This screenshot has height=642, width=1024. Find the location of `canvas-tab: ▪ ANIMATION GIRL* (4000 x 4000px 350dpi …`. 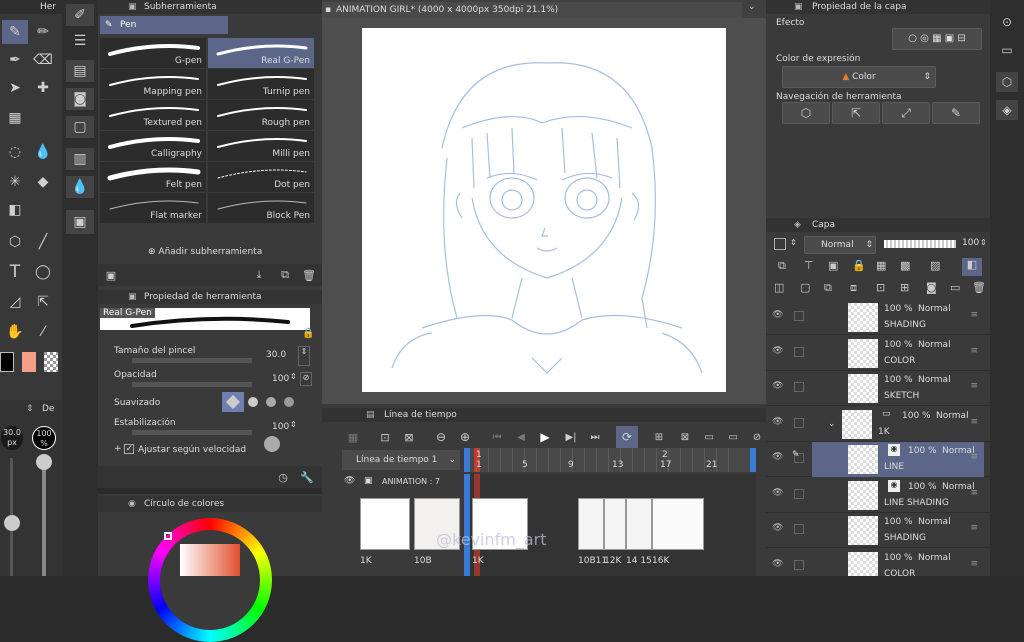

canvas-tab: ▪ ANIMATION GIRL* (4000 x 4000px 350dpi … is located at coordinates (532, 10).